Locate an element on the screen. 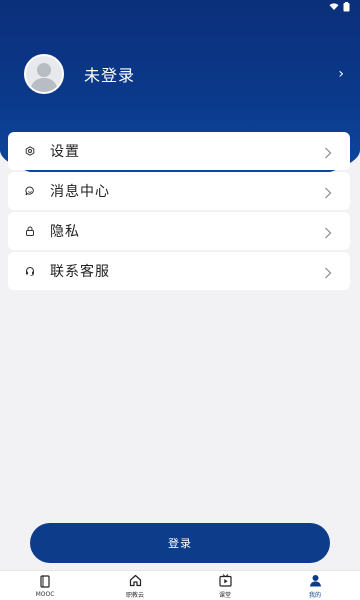 Image resolution: width=360 pixels, height=600 pixels. menu-item-label: 设置 is located at coordinates (65, 152).